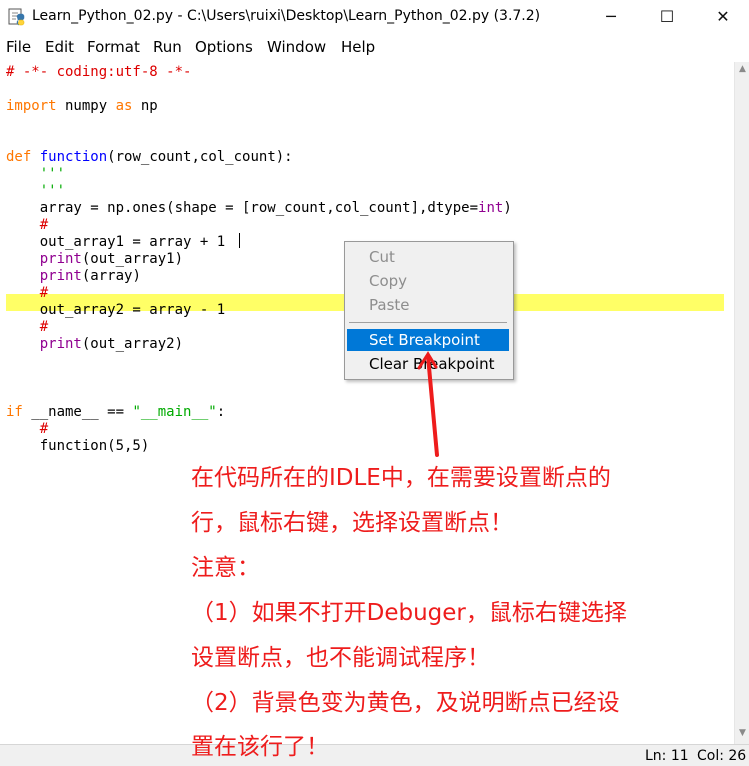 This screenshot has width=749, height=766. What do you see at coordinates (352, 523) in the screenshot?
I see `annotation-text: 行，鼠标右键，选择设置断点！` at bounding box center [352, 523].